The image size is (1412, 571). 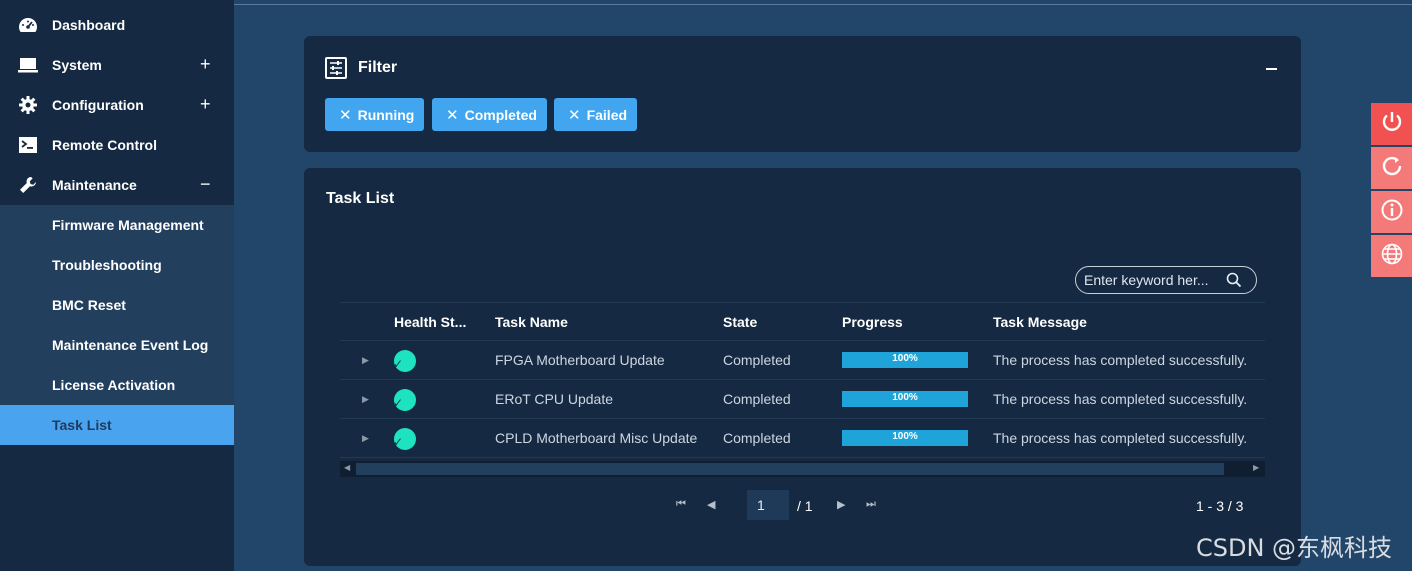 I want to click on collapse-icon: −, so click(x=205, y=184).